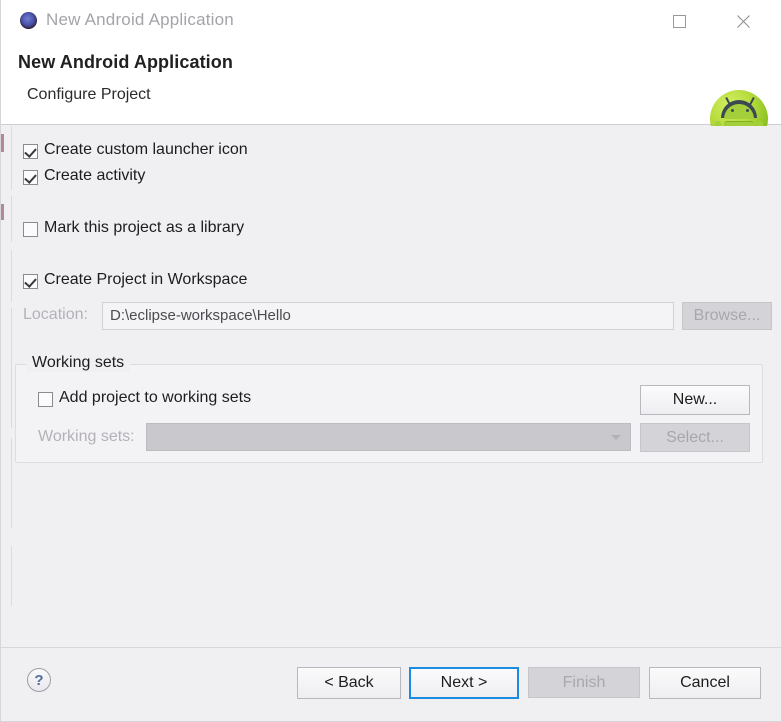 The height and width of the screenshot is (722, 782). Describe the element at coordinates (125, 62) in the screenshot. I see `page-title: New Android Application` at that location.